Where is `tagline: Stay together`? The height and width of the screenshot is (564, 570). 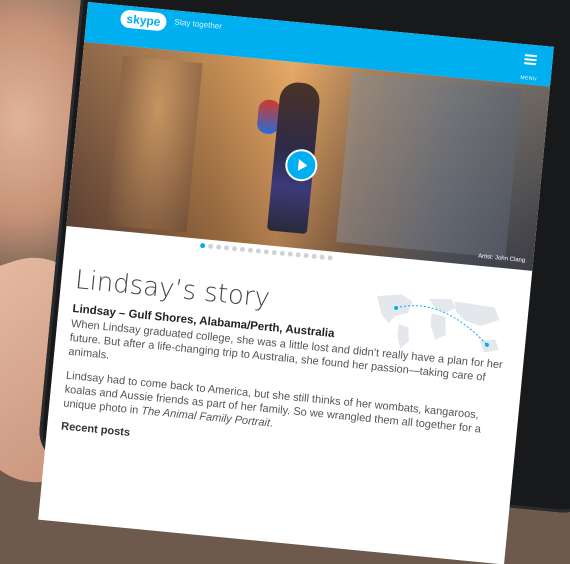 tagline: Stay together is located at coordinates (198, 24).